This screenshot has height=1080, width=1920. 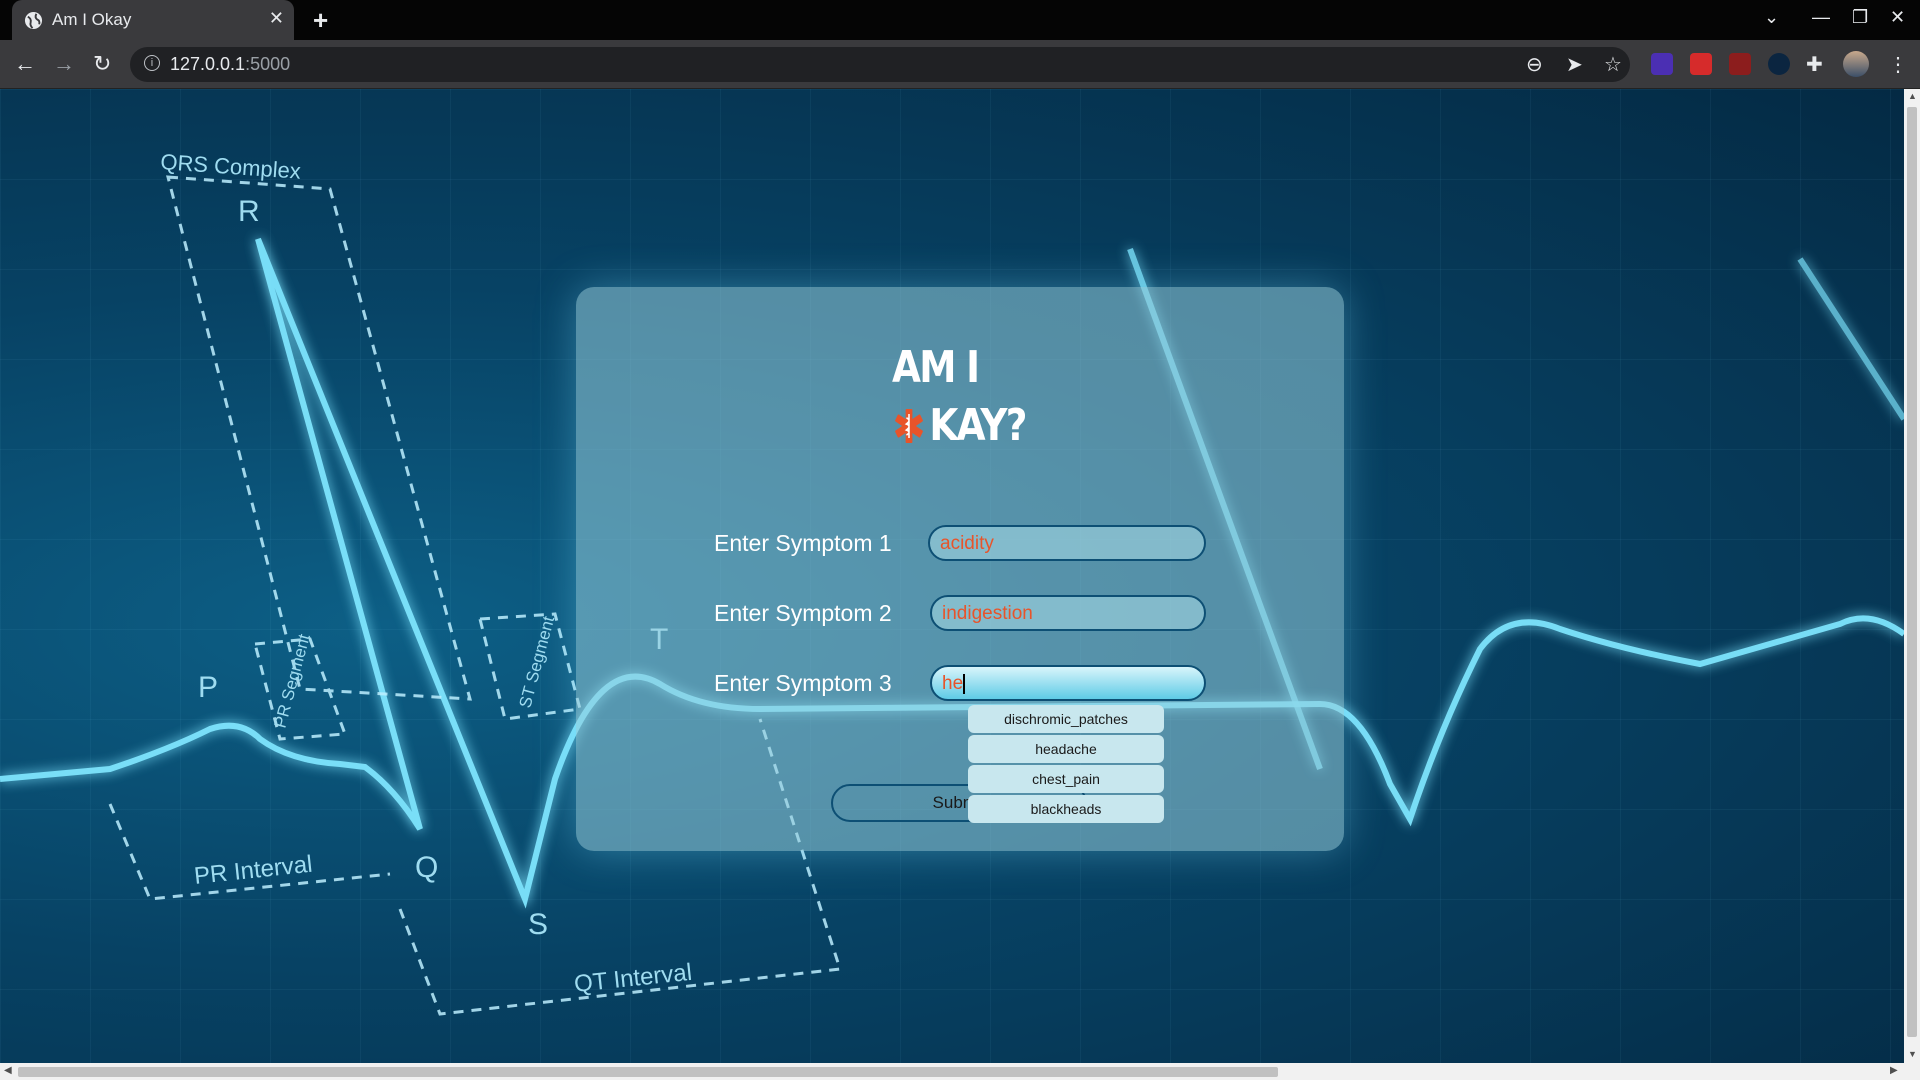 What do you see at coordinates (1067, 543) in the screenshot?
I see `symptom1-input: acidity` at bounding box center [1067, 543].